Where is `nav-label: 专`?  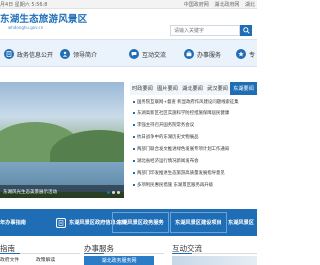 nav-label: 专 is located at coordinates (252, 55).